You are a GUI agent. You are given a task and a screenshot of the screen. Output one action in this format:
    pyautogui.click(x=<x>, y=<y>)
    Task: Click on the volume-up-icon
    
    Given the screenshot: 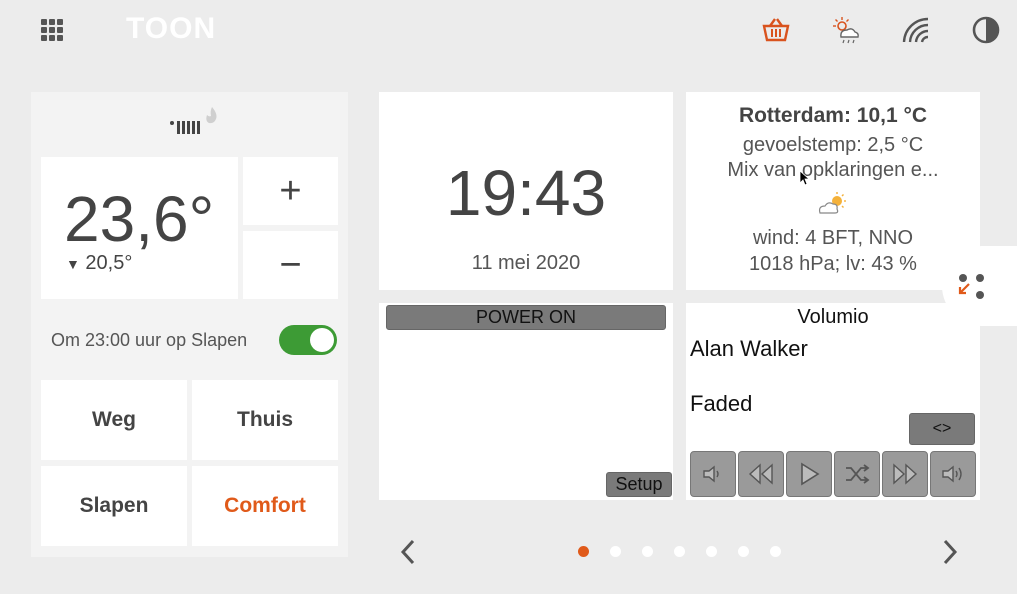 What is the action you would take?
    pyautogui.click(x=953, y=474)
    